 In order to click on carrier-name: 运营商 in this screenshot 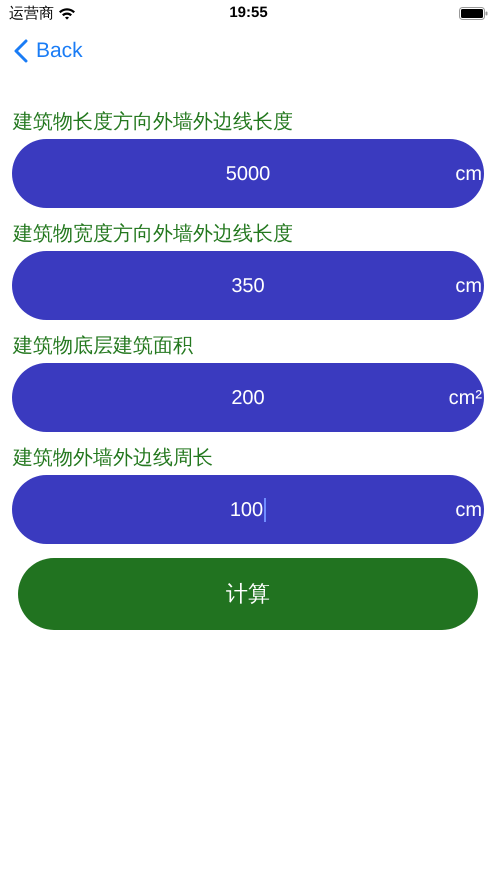, I will do `click(31, 13)`.